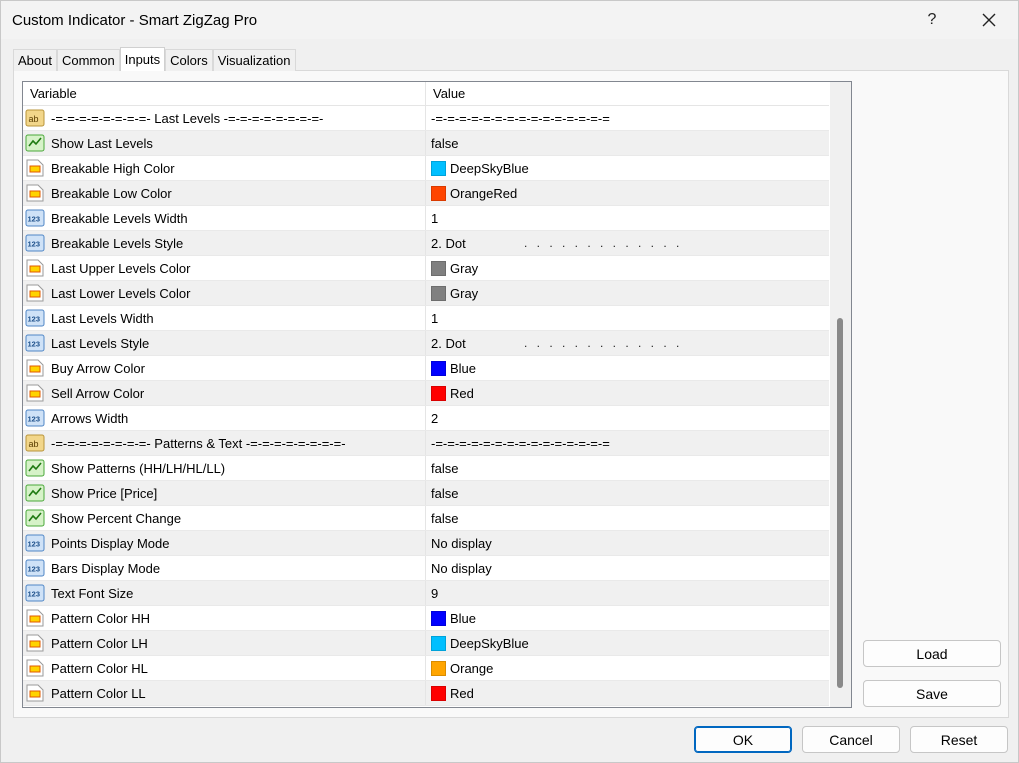 This screenshot has height=763, width=1019. I want to click on value-text: Gray, so click(464, 293).